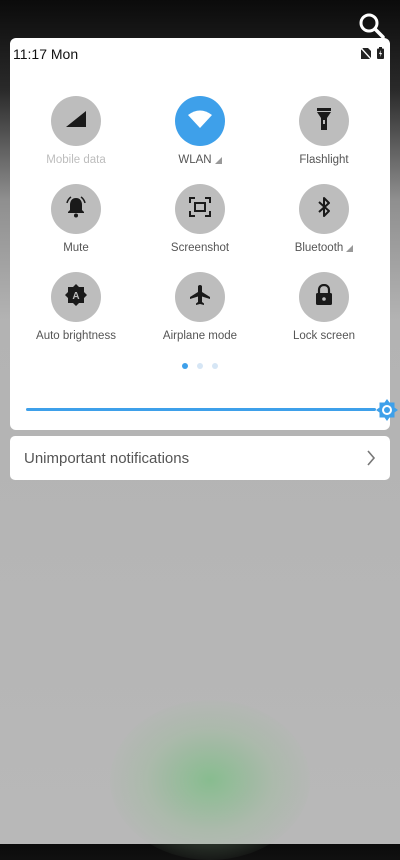  I want to click on tile-lock-screen: Lock screen, so click(324, 308).